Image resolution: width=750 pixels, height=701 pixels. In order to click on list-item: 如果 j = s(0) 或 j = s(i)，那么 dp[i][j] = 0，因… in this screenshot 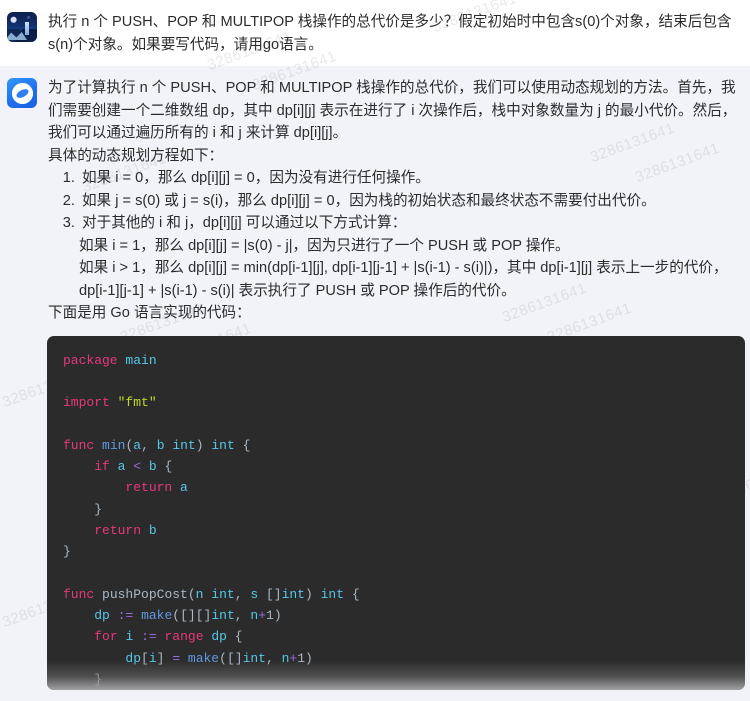, I will do `click(408, 201)`.